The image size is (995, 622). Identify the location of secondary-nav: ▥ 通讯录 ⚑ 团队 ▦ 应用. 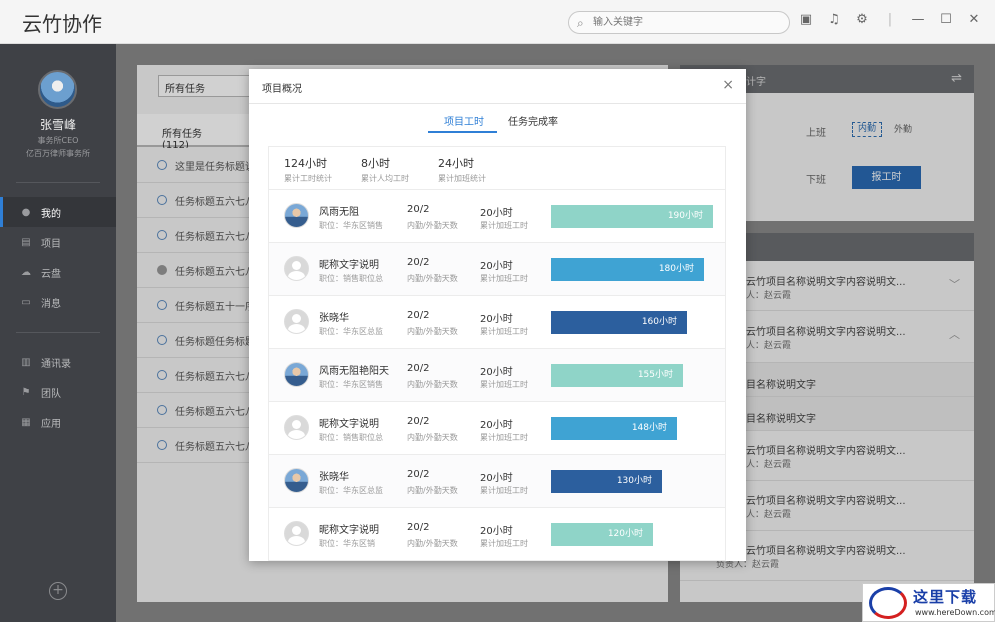
(58, 392).